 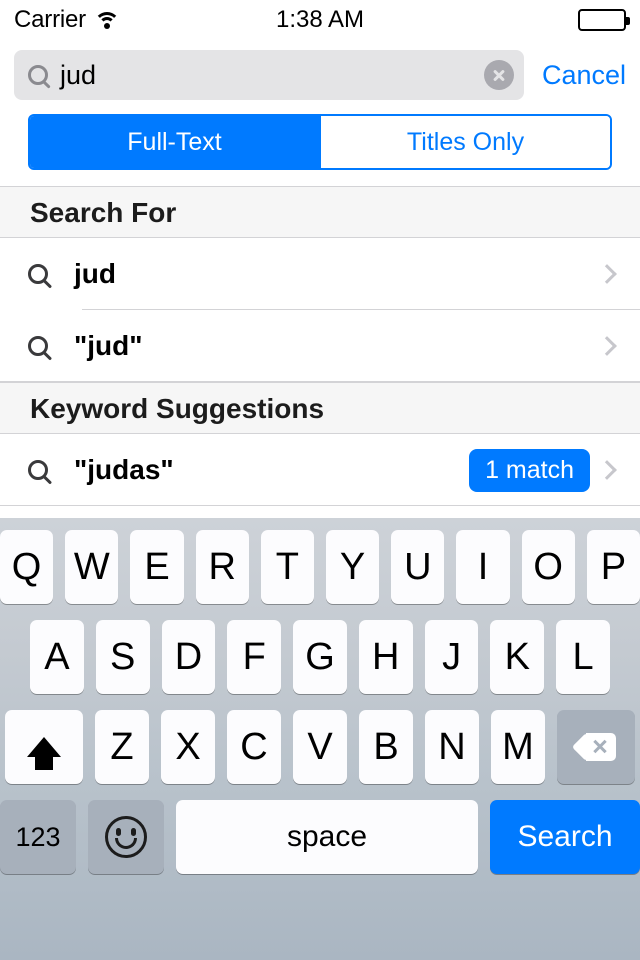 What do you see at coordinates (320, 567) in the screenshot?
I see `keyboard-row-1: Q W E R T Y U I O P` at bounding box center [320, 567].